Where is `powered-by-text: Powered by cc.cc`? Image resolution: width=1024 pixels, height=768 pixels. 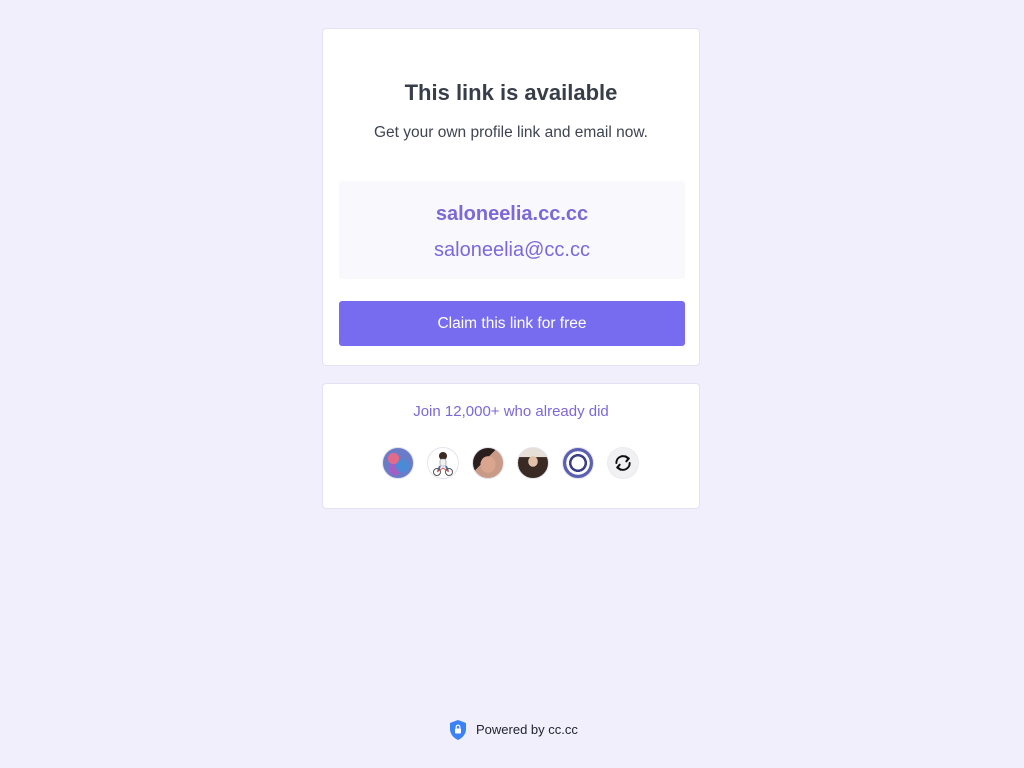 powered-by-text: Powered by cc.cc is located at coordinates (527, 729).